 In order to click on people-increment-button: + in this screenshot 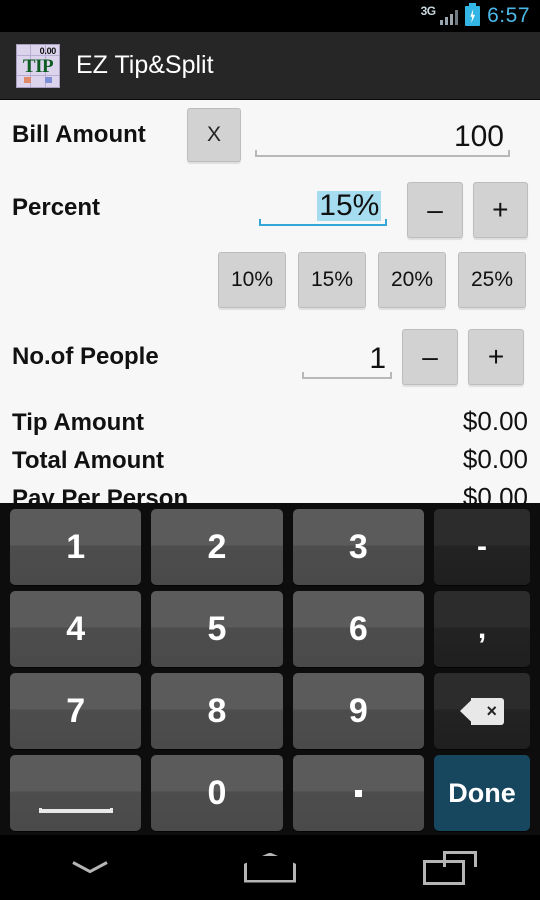, I will do `click(496, 357)`.